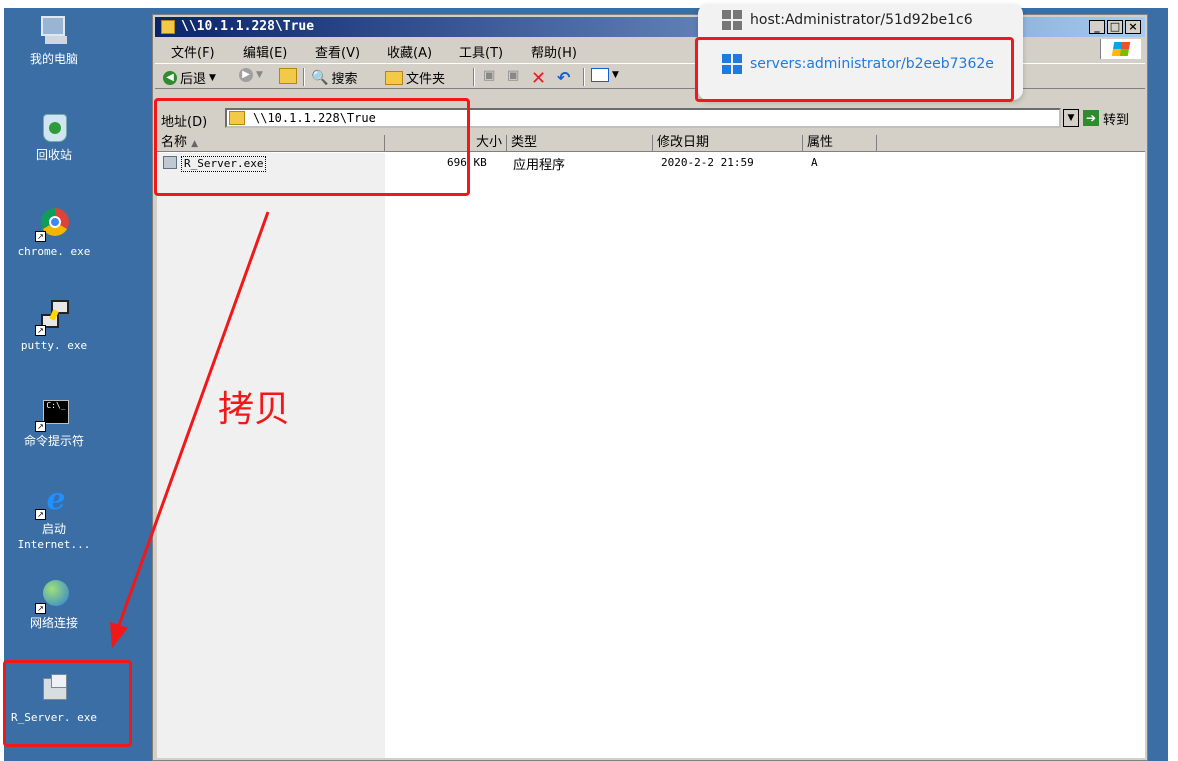 This screenshot has width=1178, height=761. I want to click on arrow-line, so click(193, 420).